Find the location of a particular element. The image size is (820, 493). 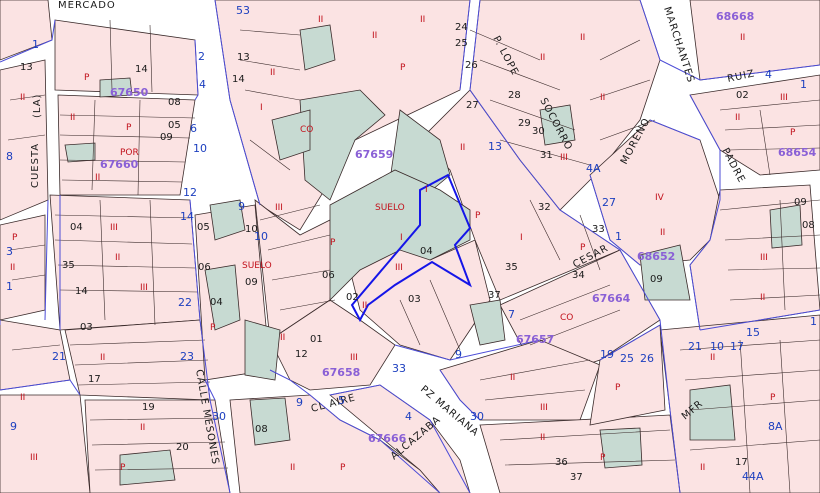

map-label-143: 21 is located at coordinates (59, 356).